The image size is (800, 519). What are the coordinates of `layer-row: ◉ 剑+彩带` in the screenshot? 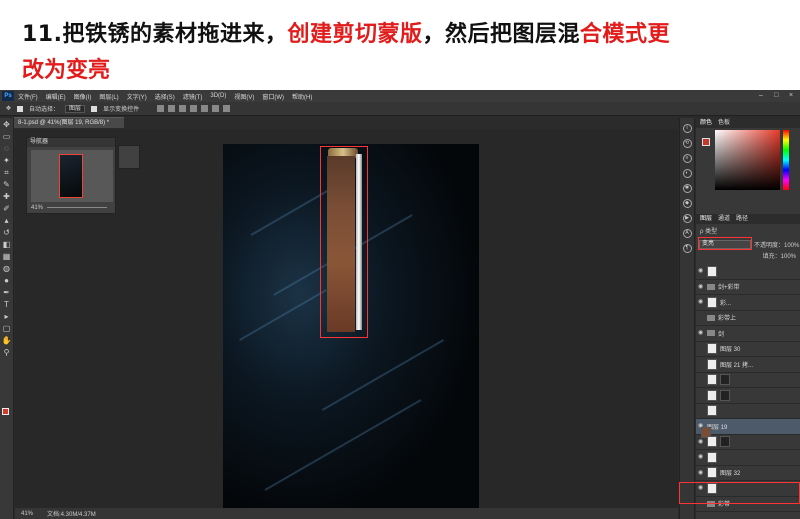 It's located at (748, 287).